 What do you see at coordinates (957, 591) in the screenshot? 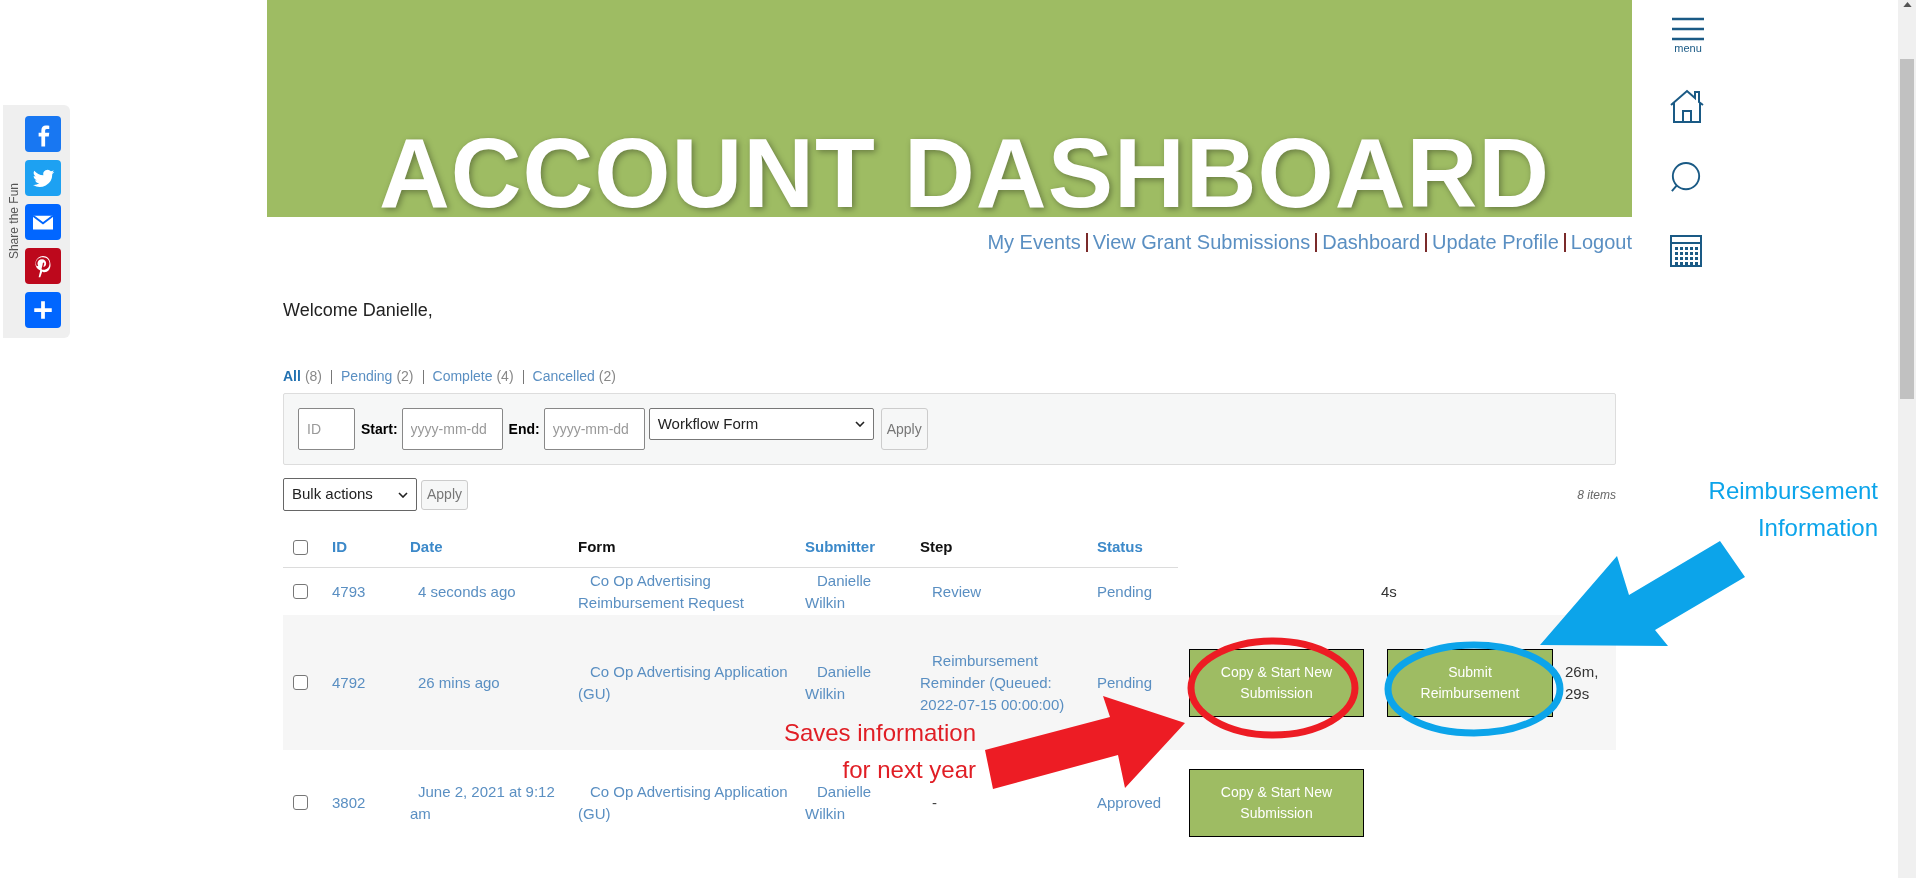
I see `step-text: Review` at bounding box center [957, 591].